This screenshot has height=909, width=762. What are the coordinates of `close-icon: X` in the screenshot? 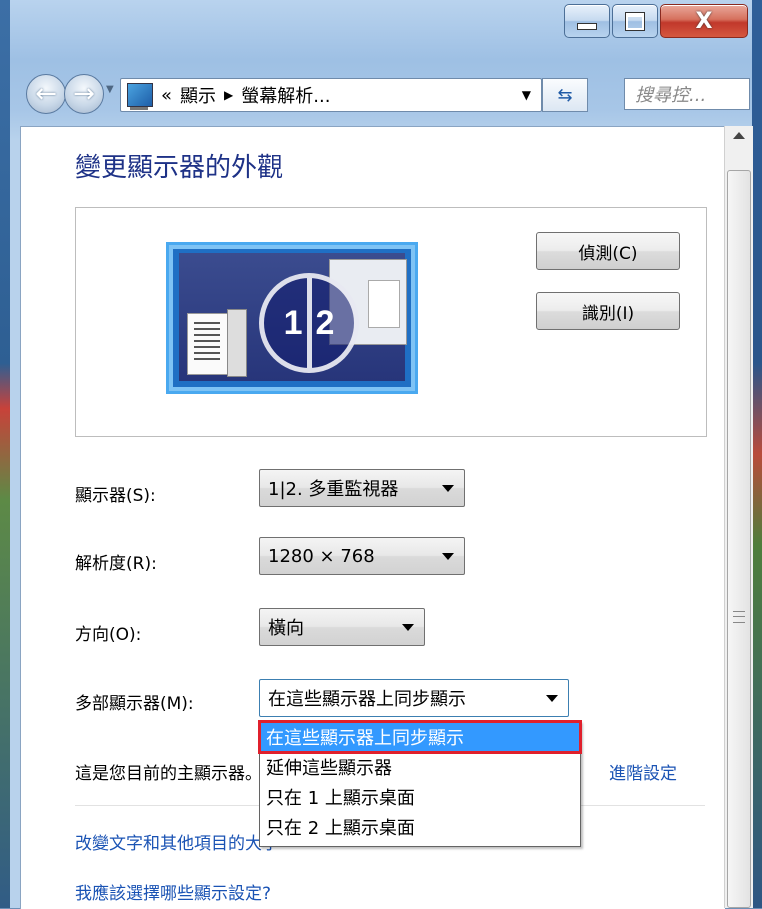 It's located at (704, 21).